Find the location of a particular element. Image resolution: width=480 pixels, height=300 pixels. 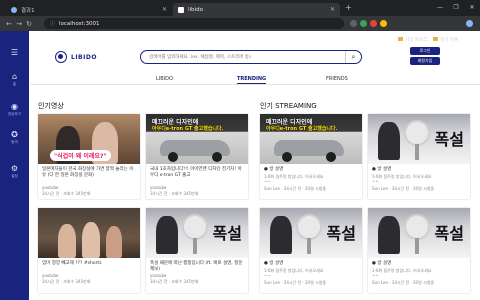

sidebar: ☰ ⌂ 홈 ◉ 방송하기 ✪ 탐색 ⚙ 설정 is located at coordinates (14, 165).